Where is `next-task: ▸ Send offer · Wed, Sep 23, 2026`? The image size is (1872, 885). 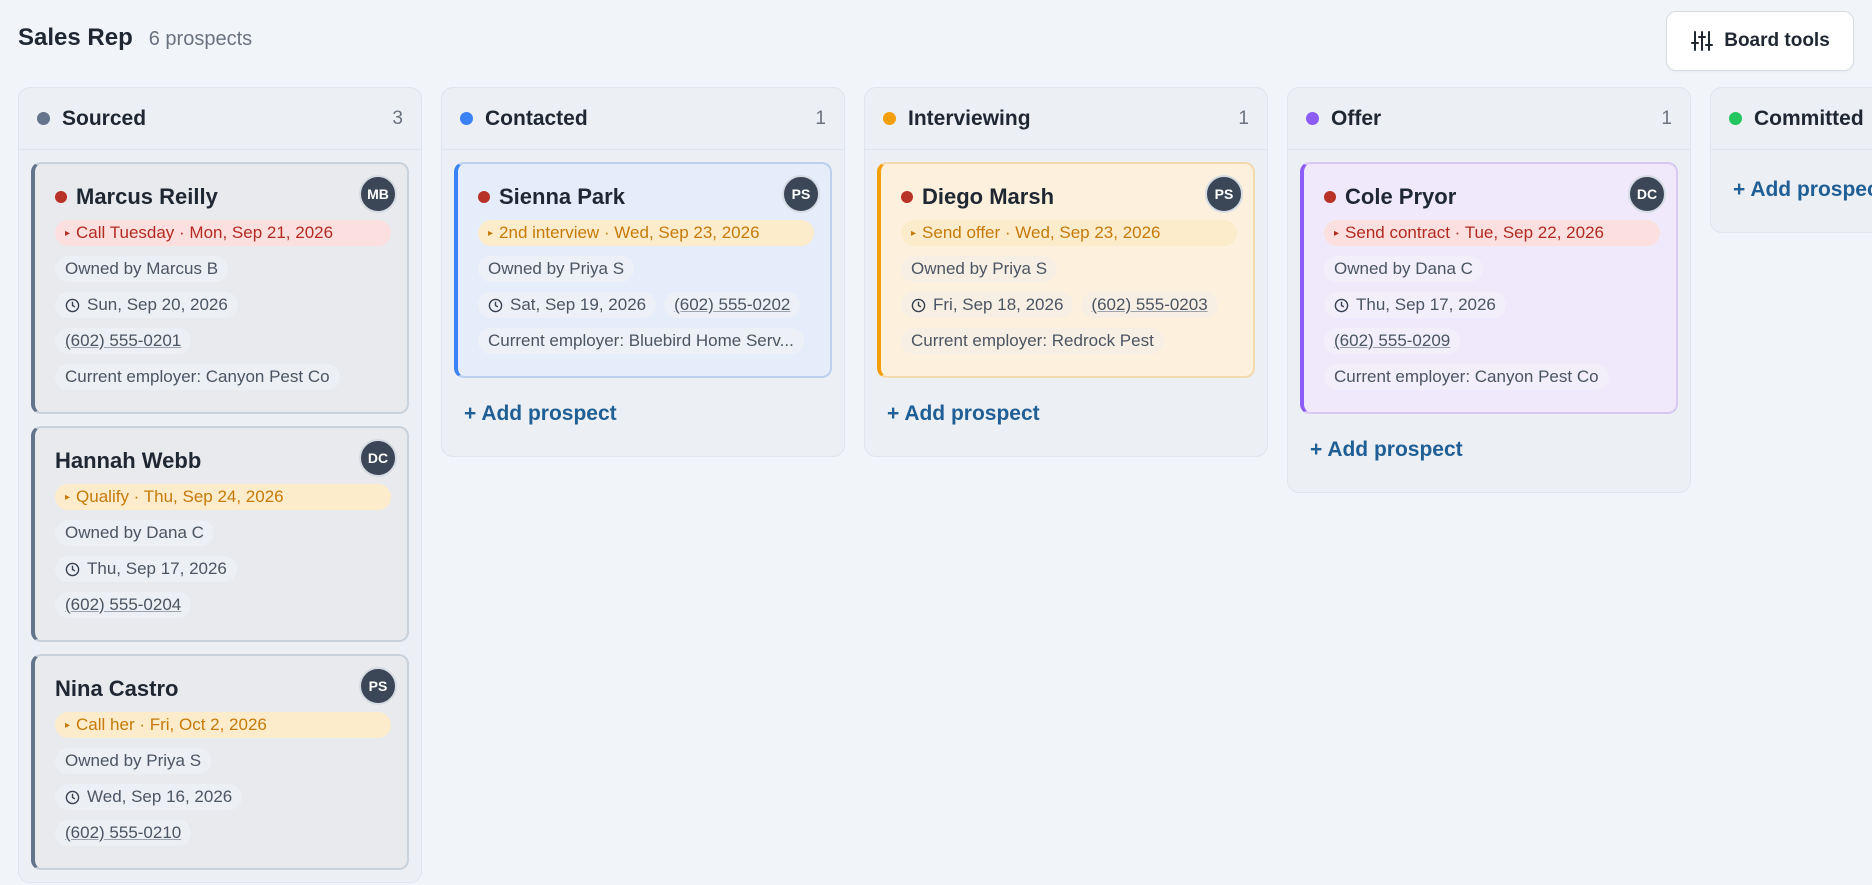 next-task: ▸ Send offer · Wed, Sep 23, 2026 is located at coordinates (1069, 233).